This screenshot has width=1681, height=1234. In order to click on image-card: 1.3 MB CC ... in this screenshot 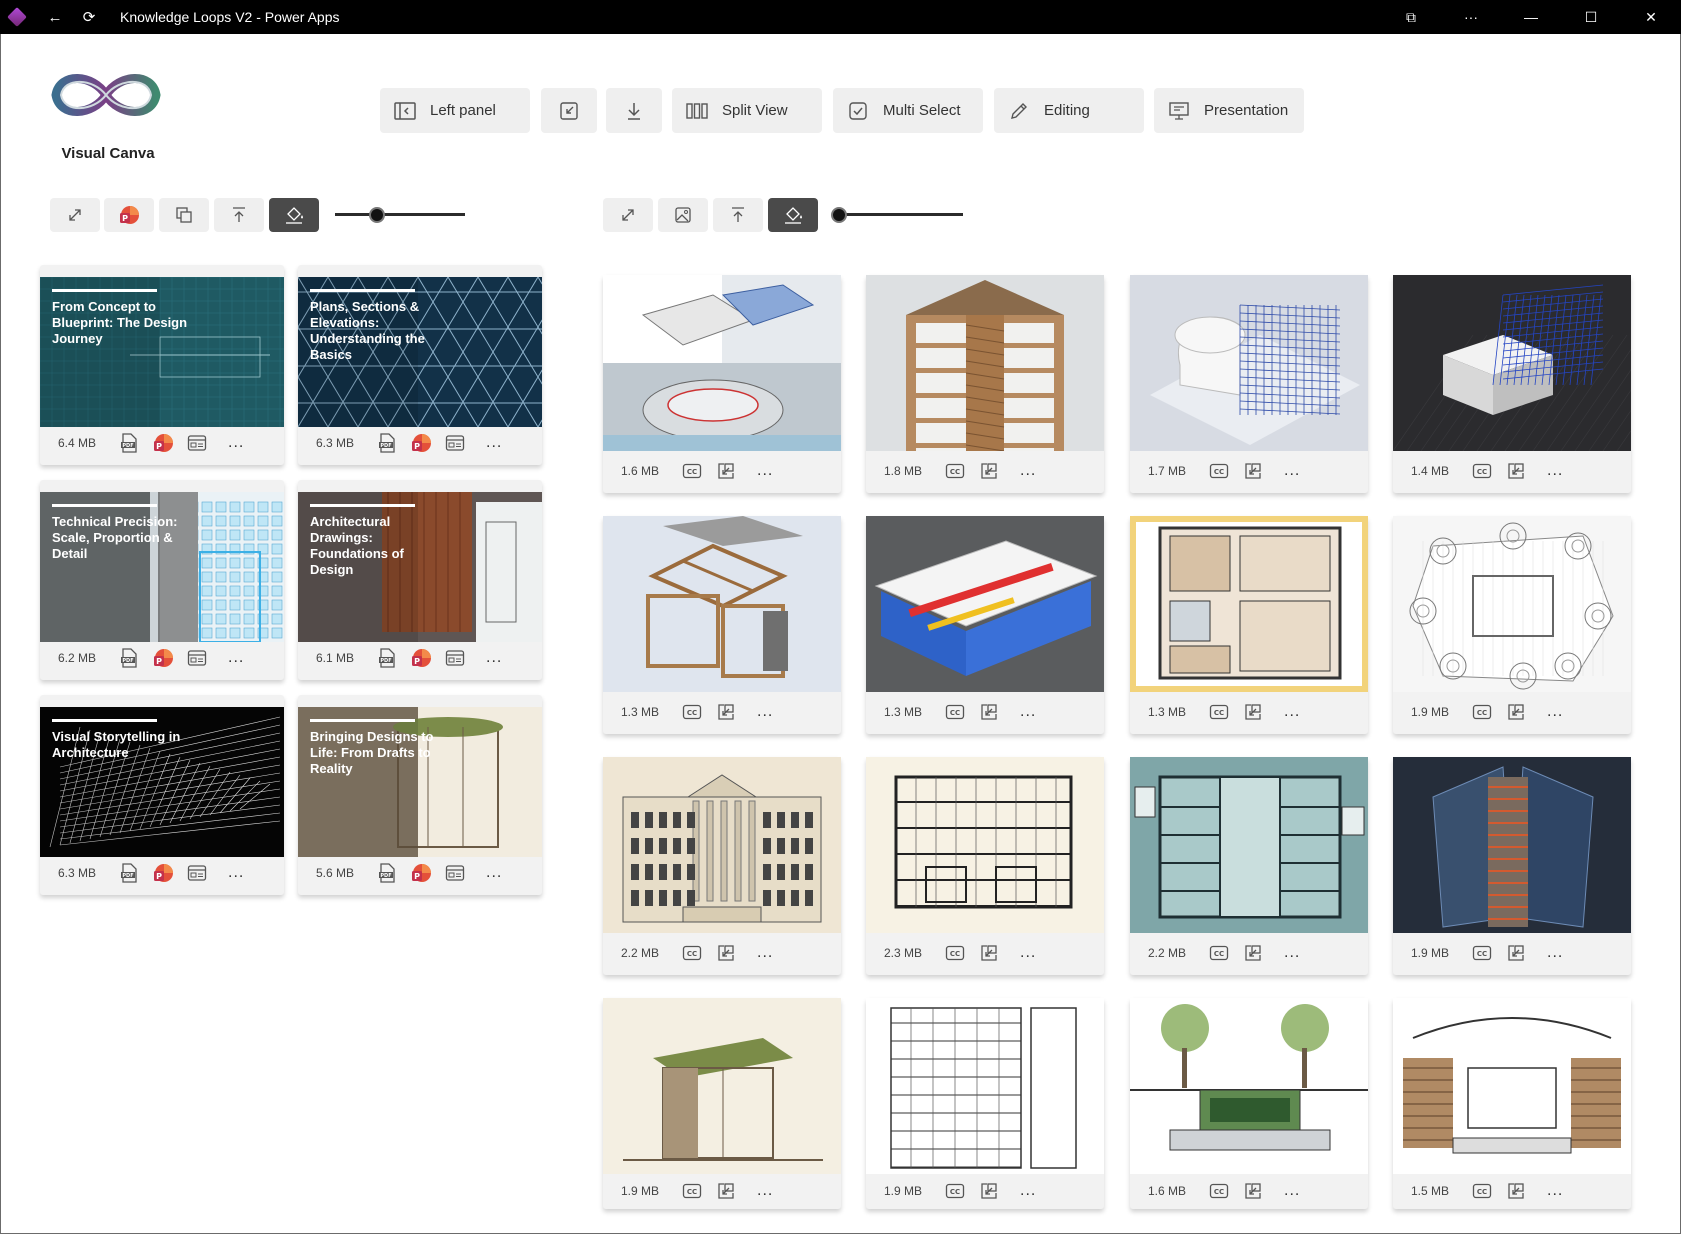, I will do `click(985, 625)`.